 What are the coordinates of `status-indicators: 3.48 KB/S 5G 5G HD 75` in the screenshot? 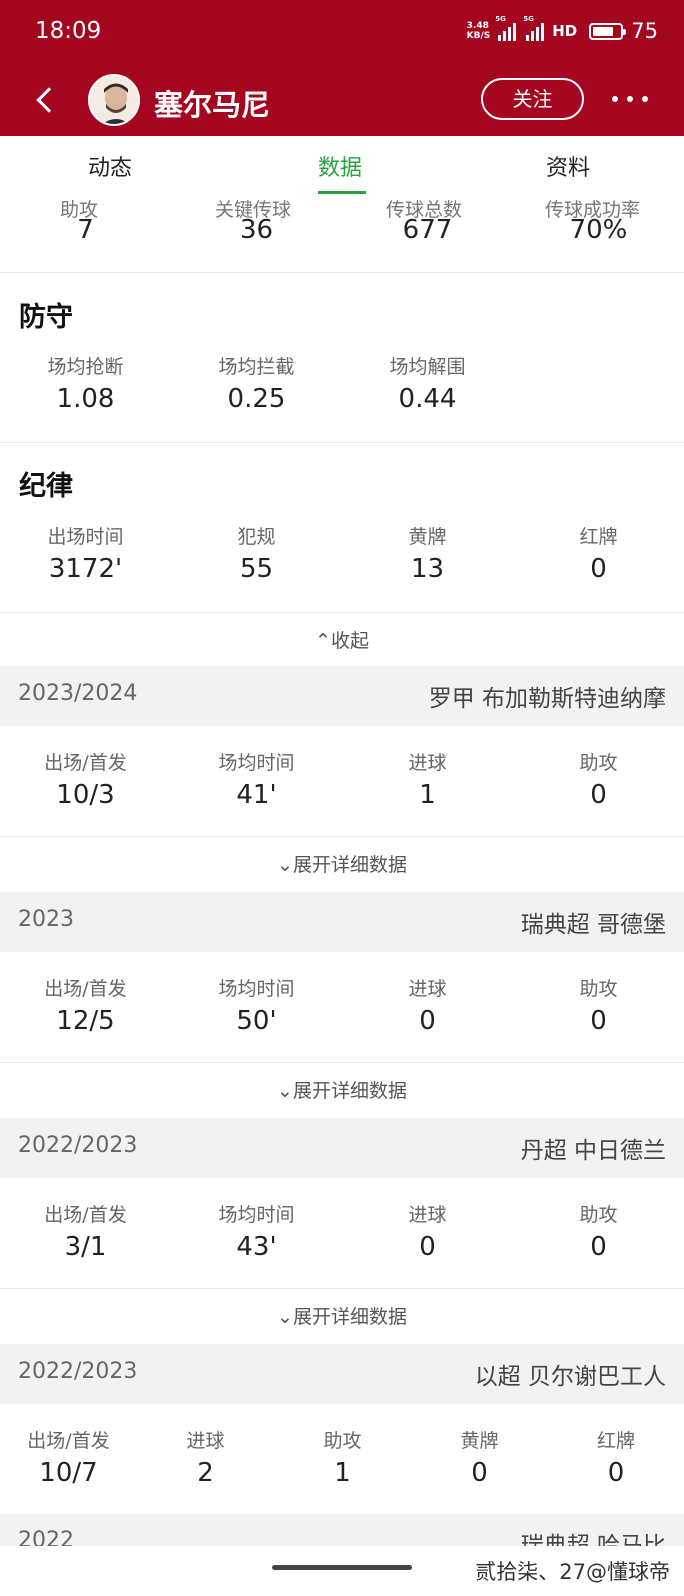 It's located at (562, 29).